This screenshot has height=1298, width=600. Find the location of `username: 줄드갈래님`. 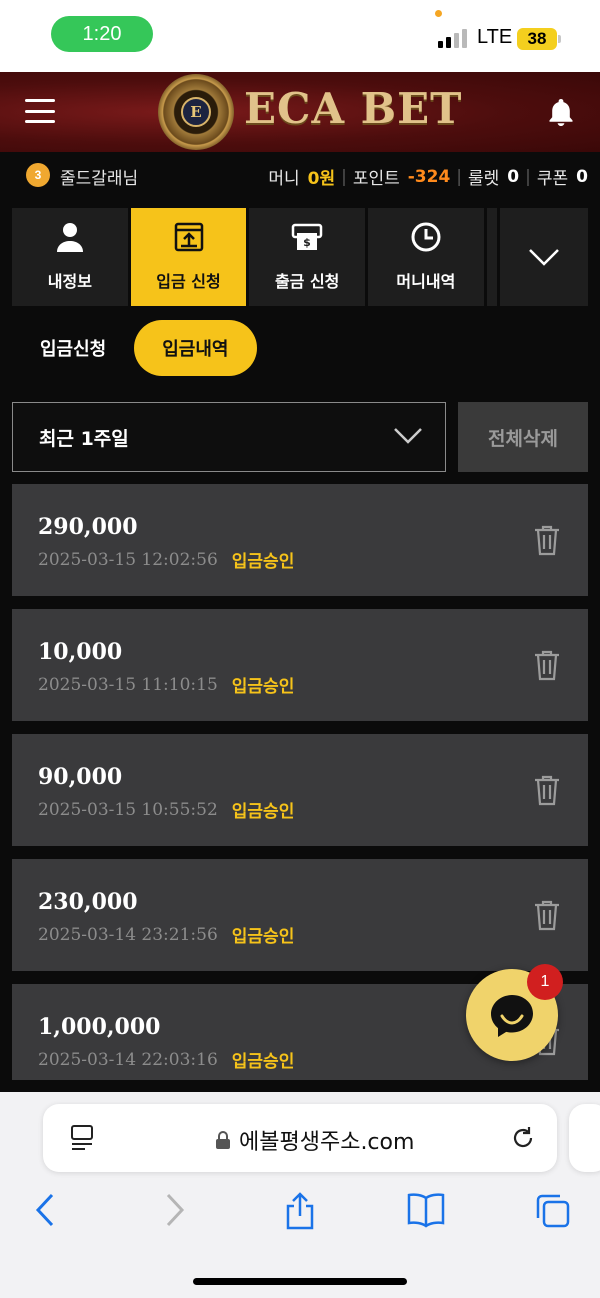

username: 줄드갈래님 is located at coordinates (99, 179).